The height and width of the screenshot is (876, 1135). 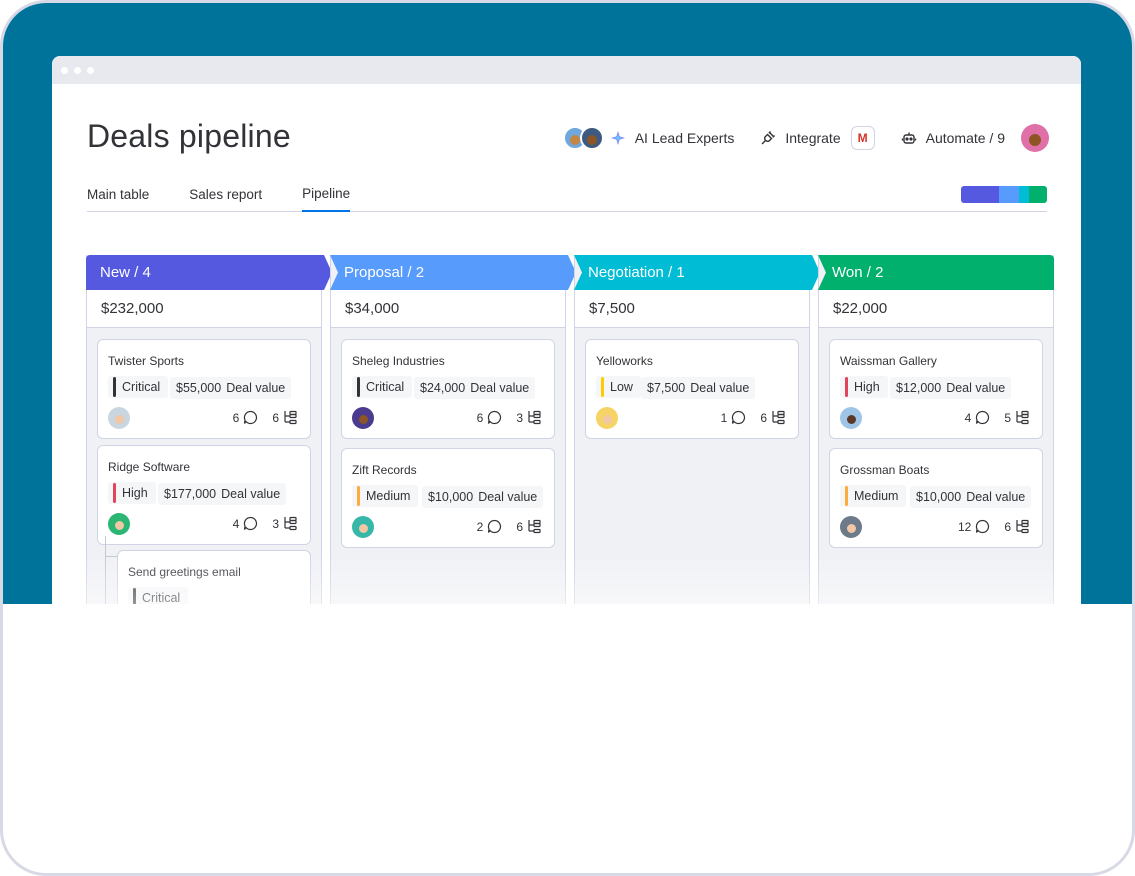 What do you see at coordinates (189, 136) in the screenshot?
I see `page-title: Deals pipeline` at bounding box center [189, 136].